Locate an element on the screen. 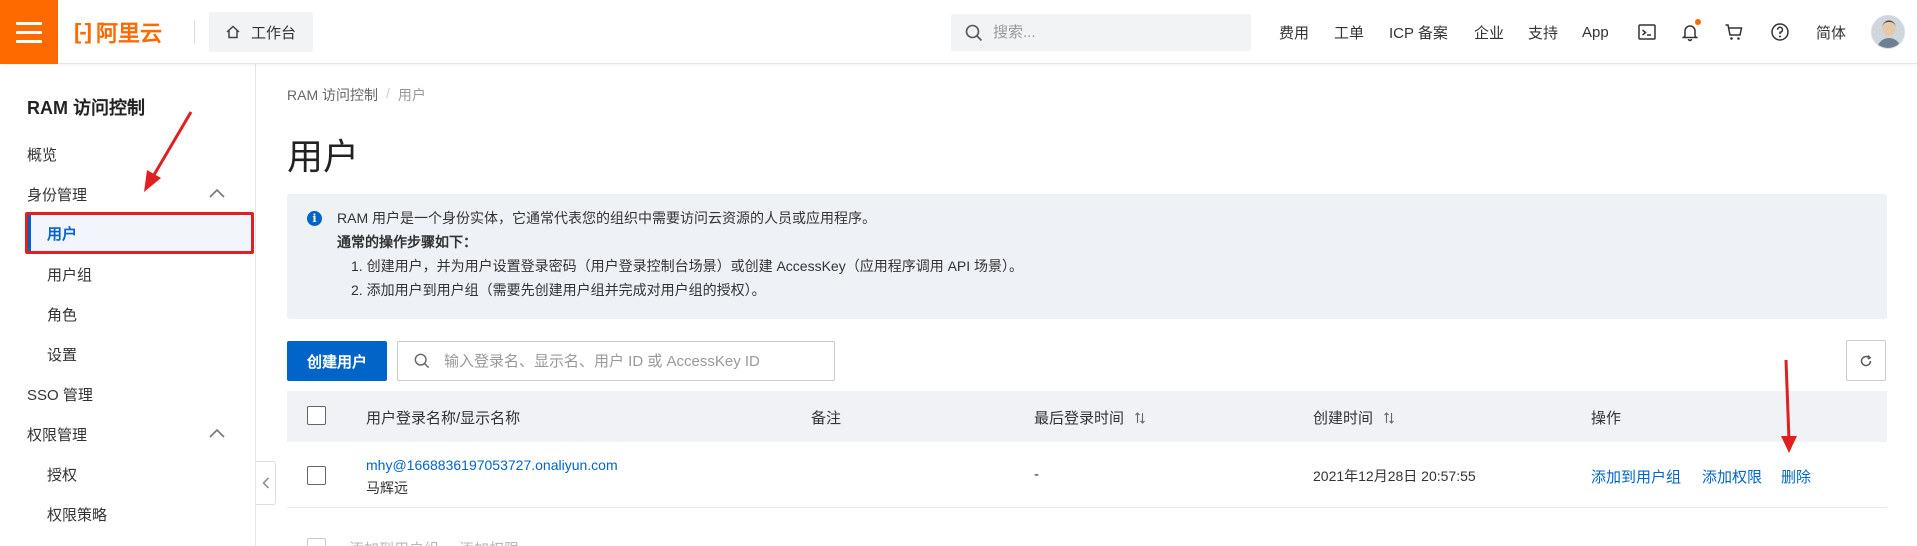 This screenshot has height=546, width=1917. sidebar-item-sso: SSO 管理 is located at coordinates (60, 394).